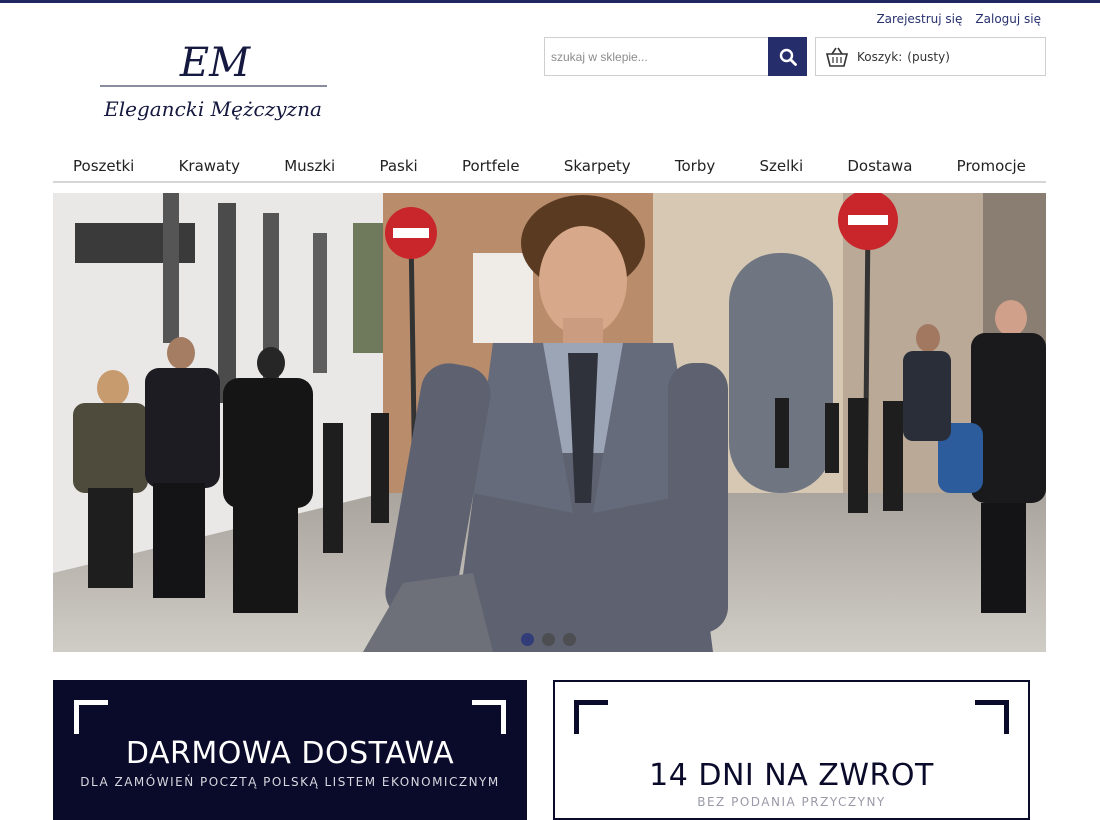 Image resolution: width=1100 pixels, height=820 pixels. Describe the element at coordinates (791, 802) in the screenshot. I see `promo-subtitle: BEZ PODANIA PRZYCZYNY` at that location.